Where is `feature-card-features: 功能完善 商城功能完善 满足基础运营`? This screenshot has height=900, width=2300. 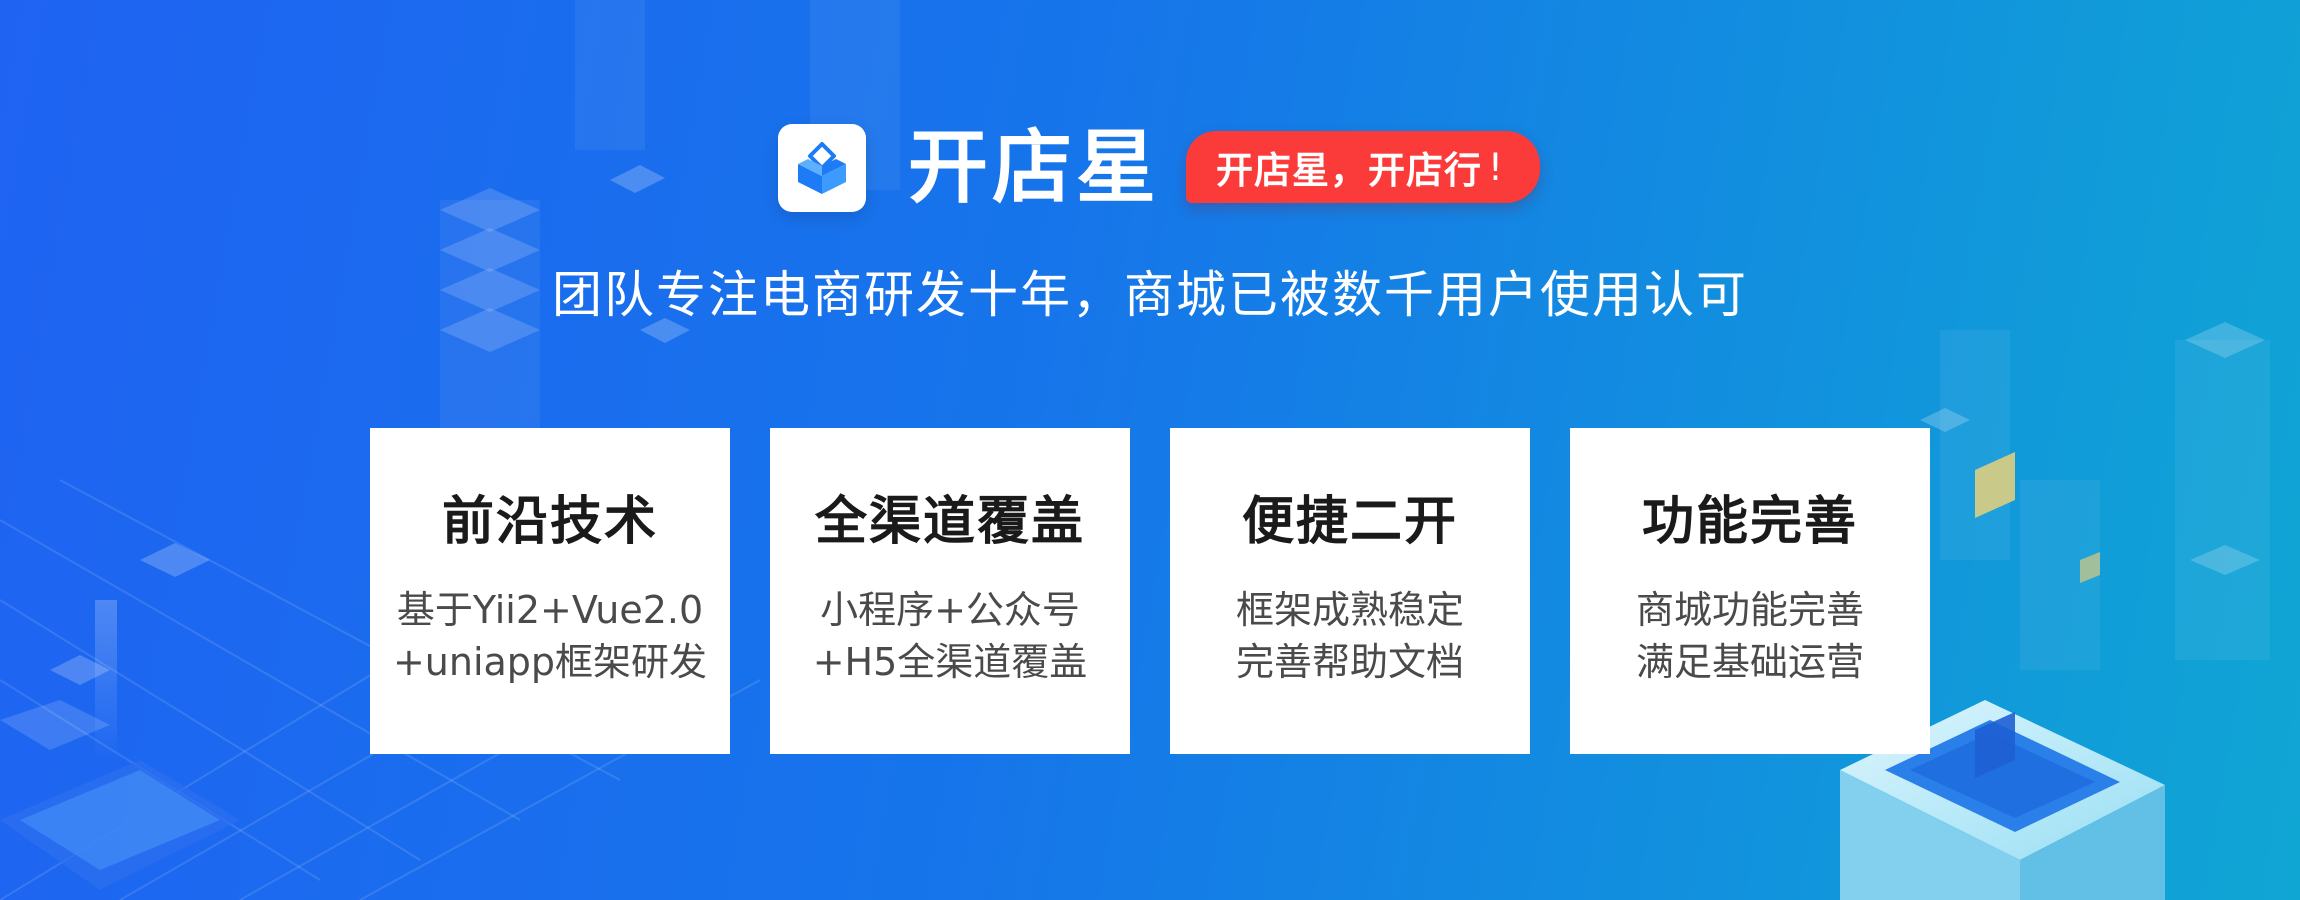
feature-card-features: 功能完善 商城功能完善 满足基础运营 is located at coordinates (1750, 591).